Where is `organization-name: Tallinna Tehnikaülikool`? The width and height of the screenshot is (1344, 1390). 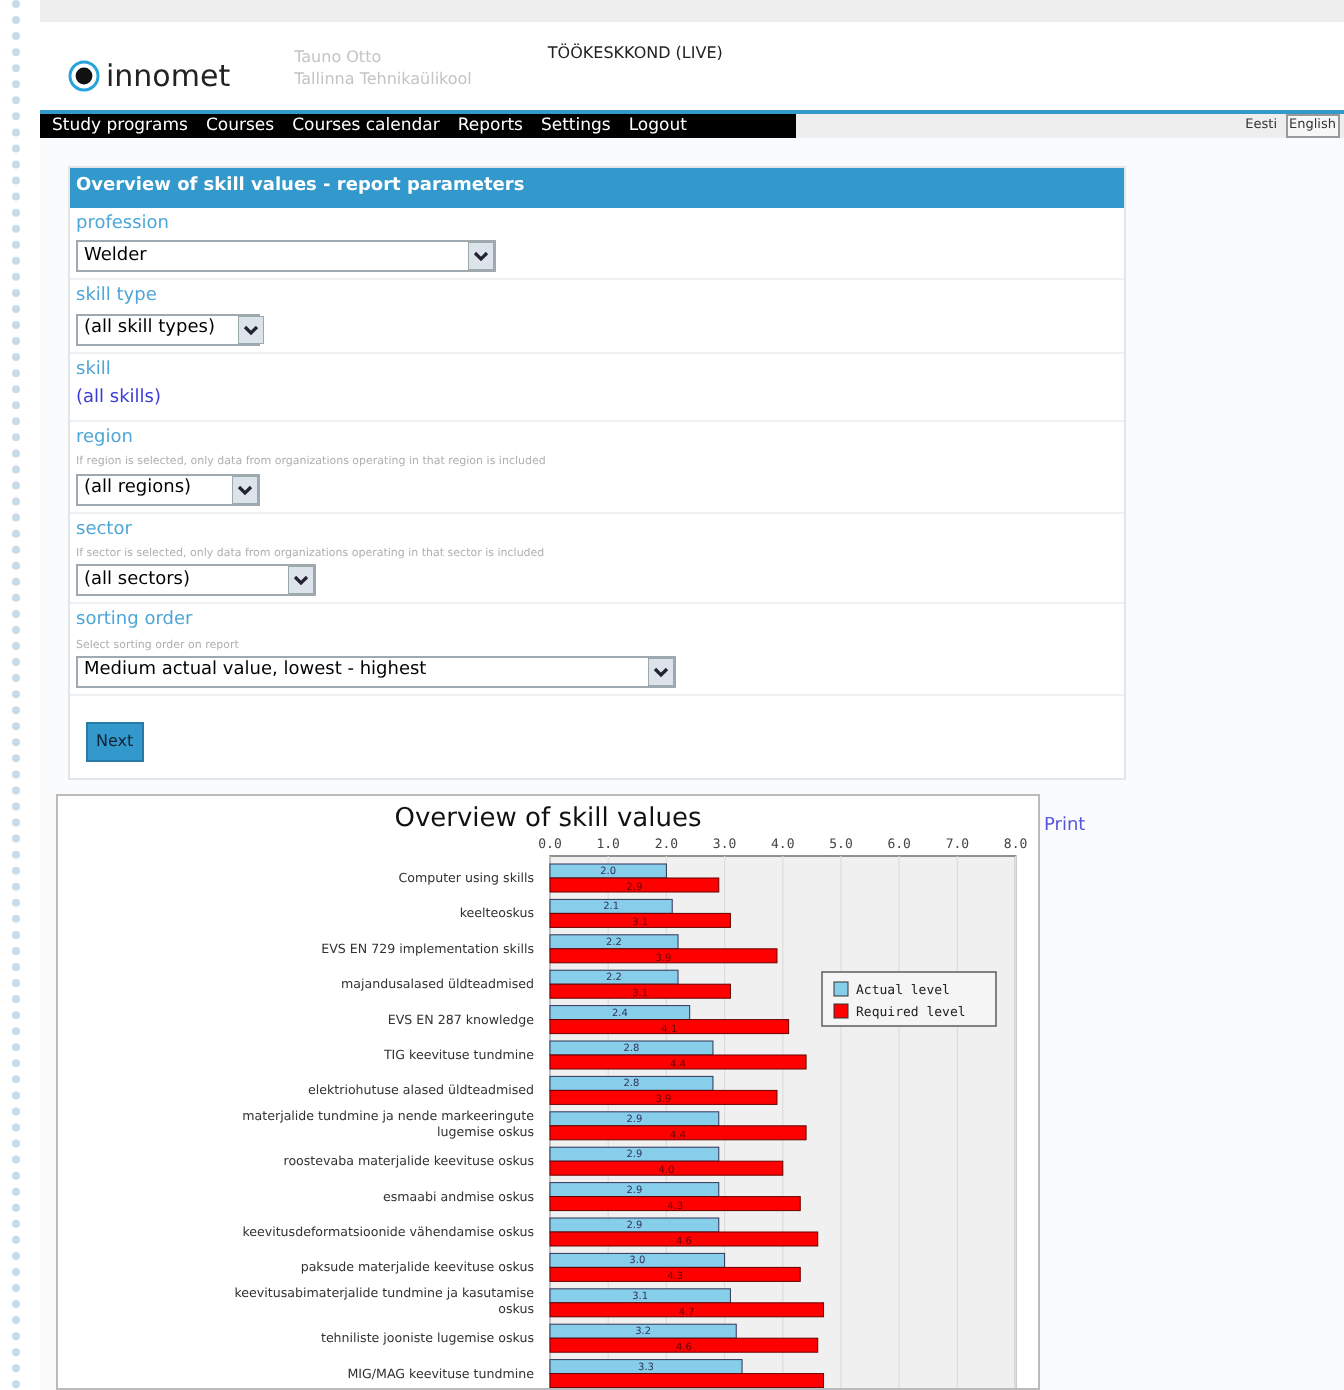 organization-name: Tallinna Tehnikaülikool is located at coordinates (383, 79).